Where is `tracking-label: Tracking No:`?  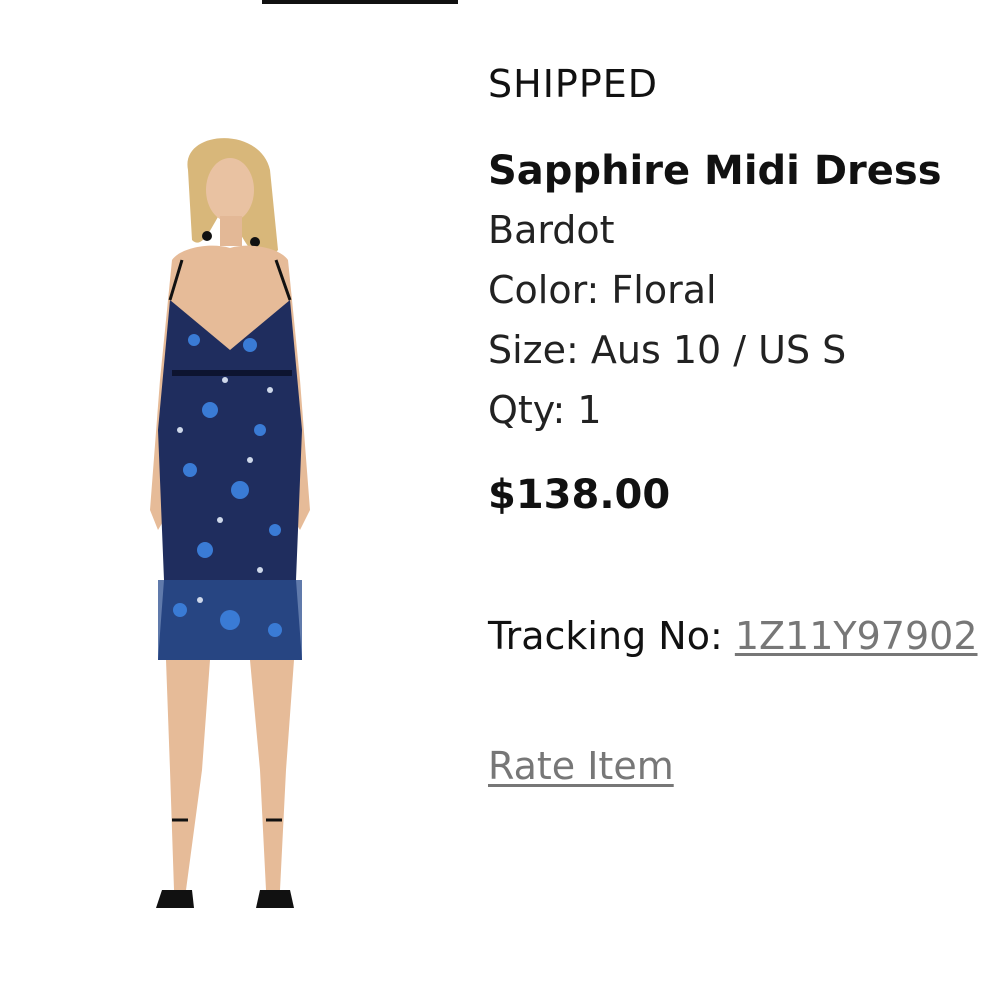
tracking-label: Tracking No: is located at coordinates (611, 636).